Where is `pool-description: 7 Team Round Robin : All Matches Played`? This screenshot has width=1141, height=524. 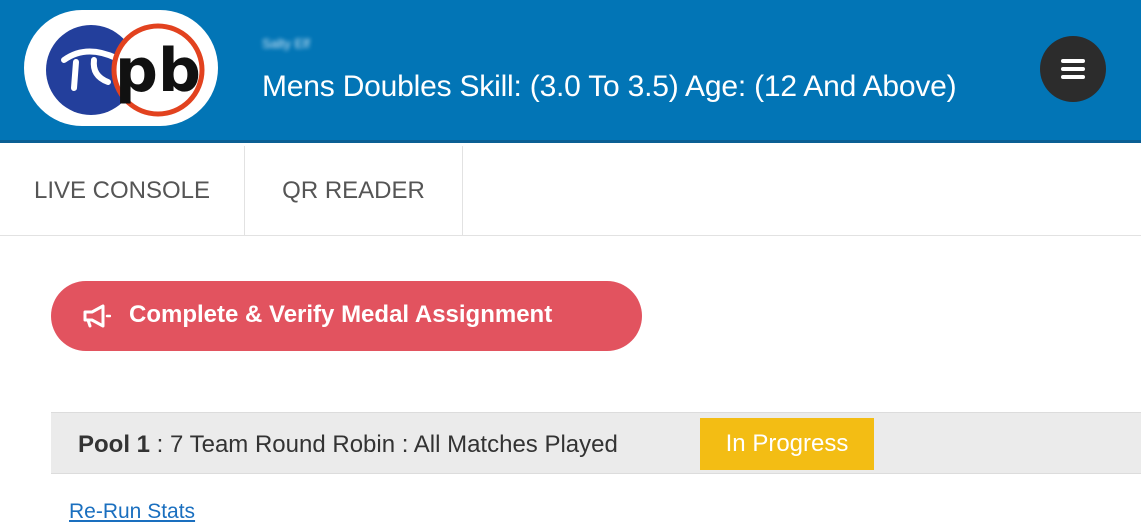
pool-description: 7 Team Round Robin : All Matches Played is located at coordinates (394, 444).